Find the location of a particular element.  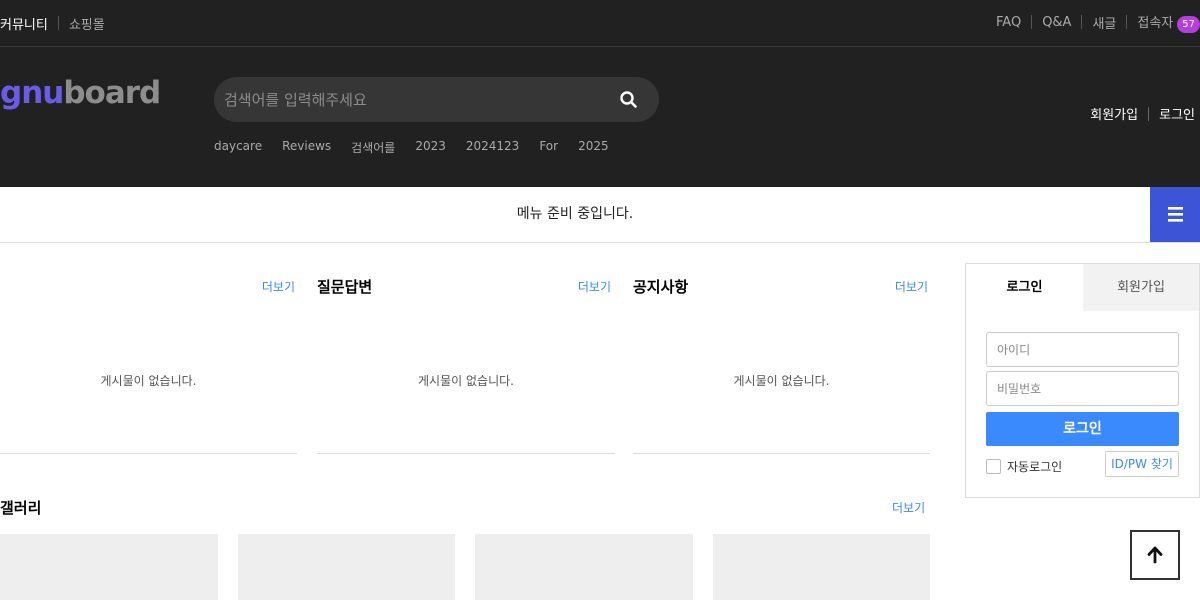

logo-main: gnu is located at coordinates (32, 93).